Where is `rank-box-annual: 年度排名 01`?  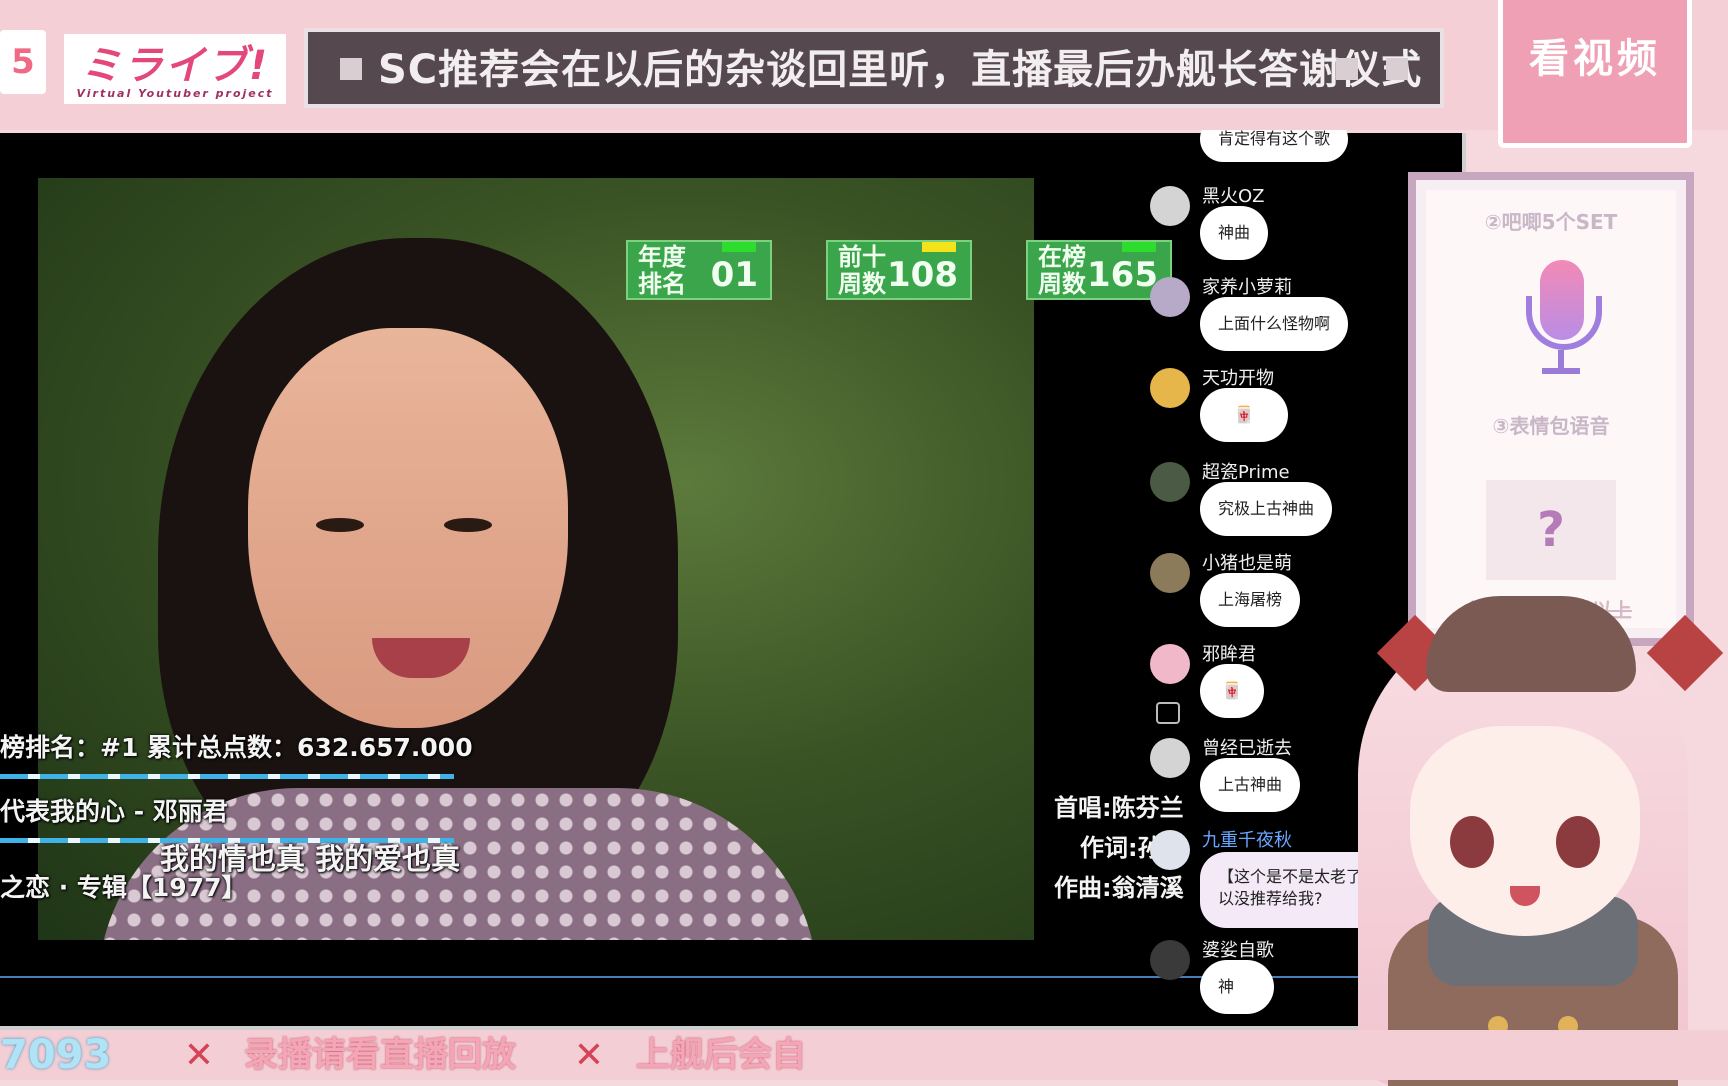
rank-box-annual: 年度排名 01 is located at coordinates (699, 270).